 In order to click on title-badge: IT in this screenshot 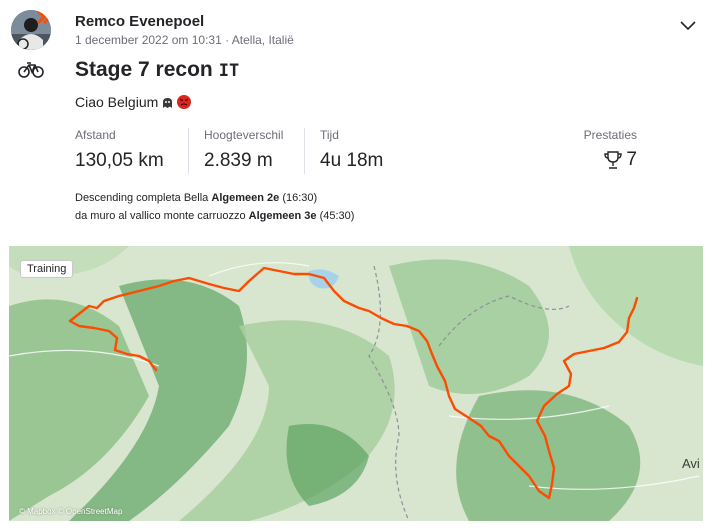, I will do `click(229, 71)`.